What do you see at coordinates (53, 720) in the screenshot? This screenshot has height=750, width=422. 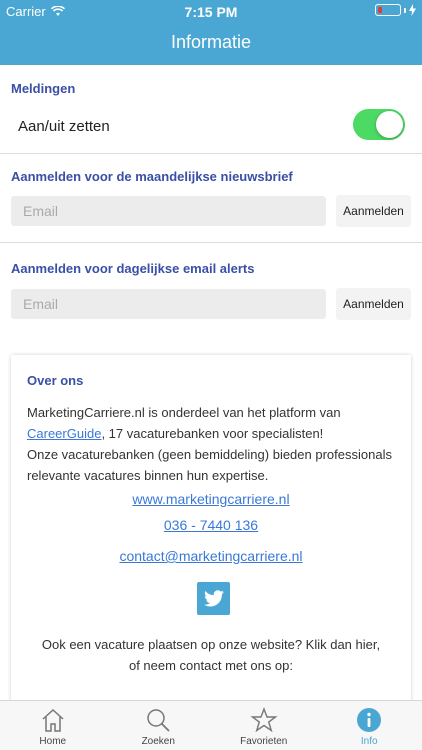 I see `home-icon` at bounding box center [53, 720].